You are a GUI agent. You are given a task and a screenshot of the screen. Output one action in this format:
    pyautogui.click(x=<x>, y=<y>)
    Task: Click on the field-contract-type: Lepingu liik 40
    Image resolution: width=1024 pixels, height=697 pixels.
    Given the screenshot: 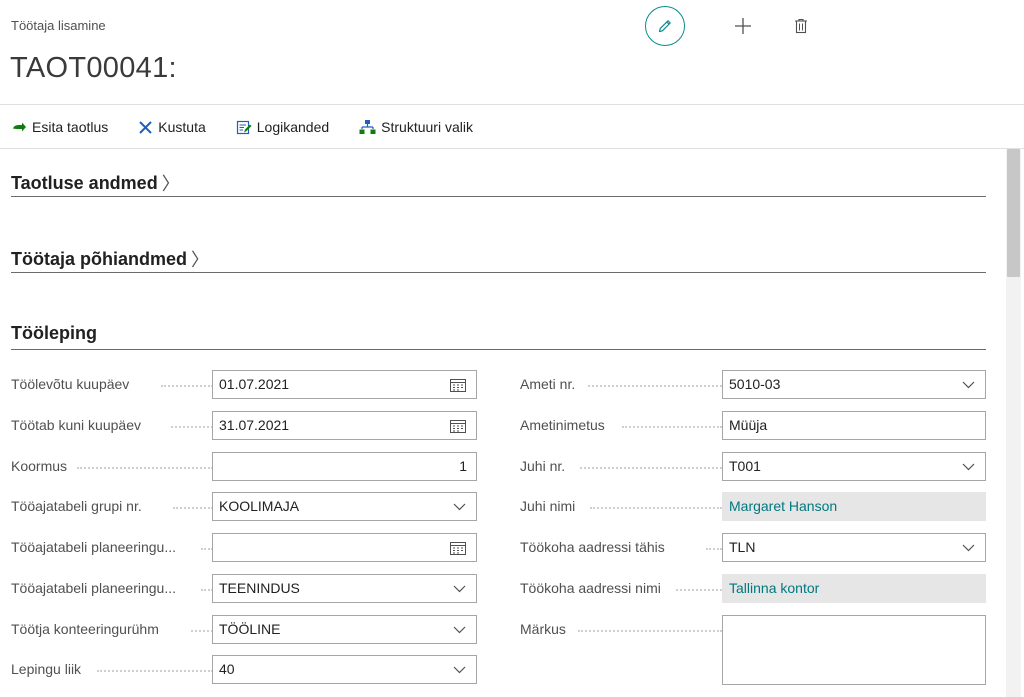 What is the action you would take?
    pyautogui.click(x=244, y=669)
    